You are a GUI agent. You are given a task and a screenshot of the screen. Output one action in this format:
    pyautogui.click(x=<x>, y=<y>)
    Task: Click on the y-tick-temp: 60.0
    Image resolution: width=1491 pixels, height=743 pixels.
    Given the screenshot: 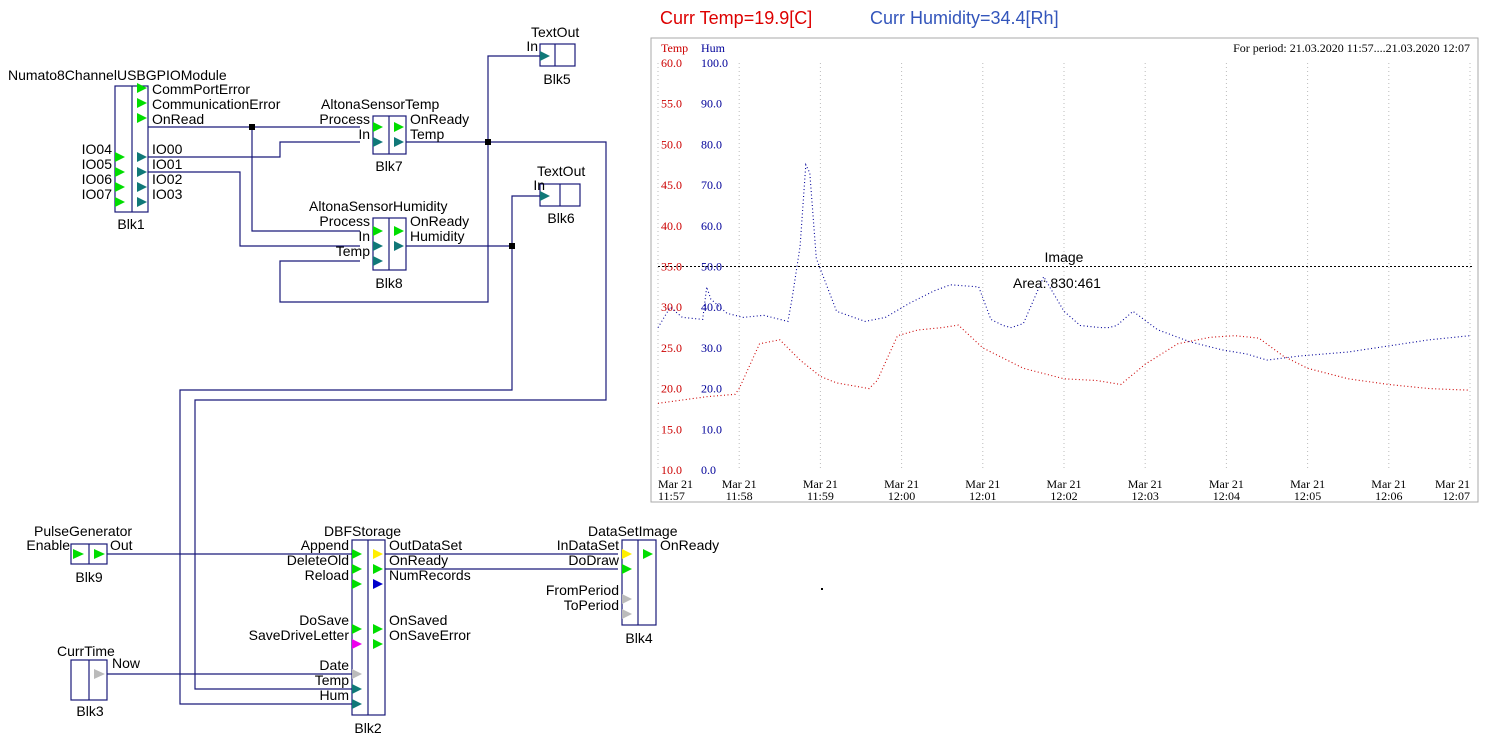 What is the action you would take?
    pyautogui.click(x=671, y=63)
    